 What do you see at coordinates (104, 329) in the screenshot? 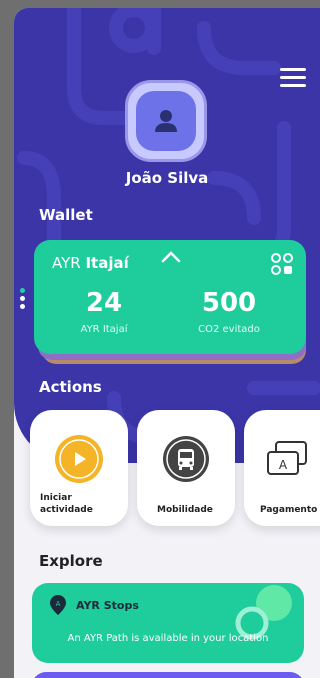
I see `tokens-label: AYR Itajaí` at bounding box center [104, 329].